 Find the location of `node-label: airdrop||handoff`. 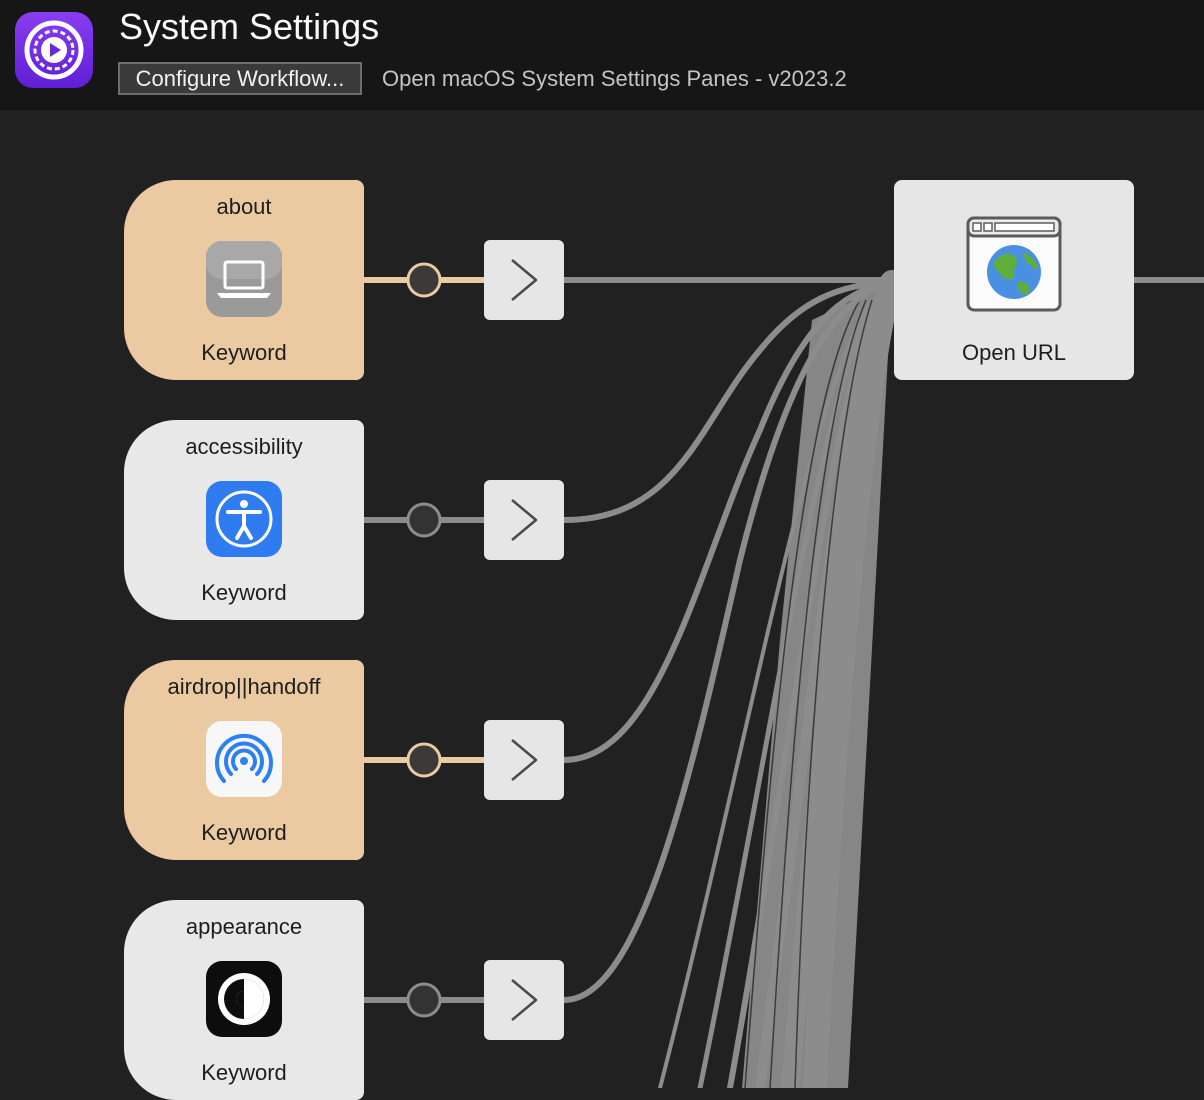

node-label: airdrop||handoff is located at coordinates (244, 686).